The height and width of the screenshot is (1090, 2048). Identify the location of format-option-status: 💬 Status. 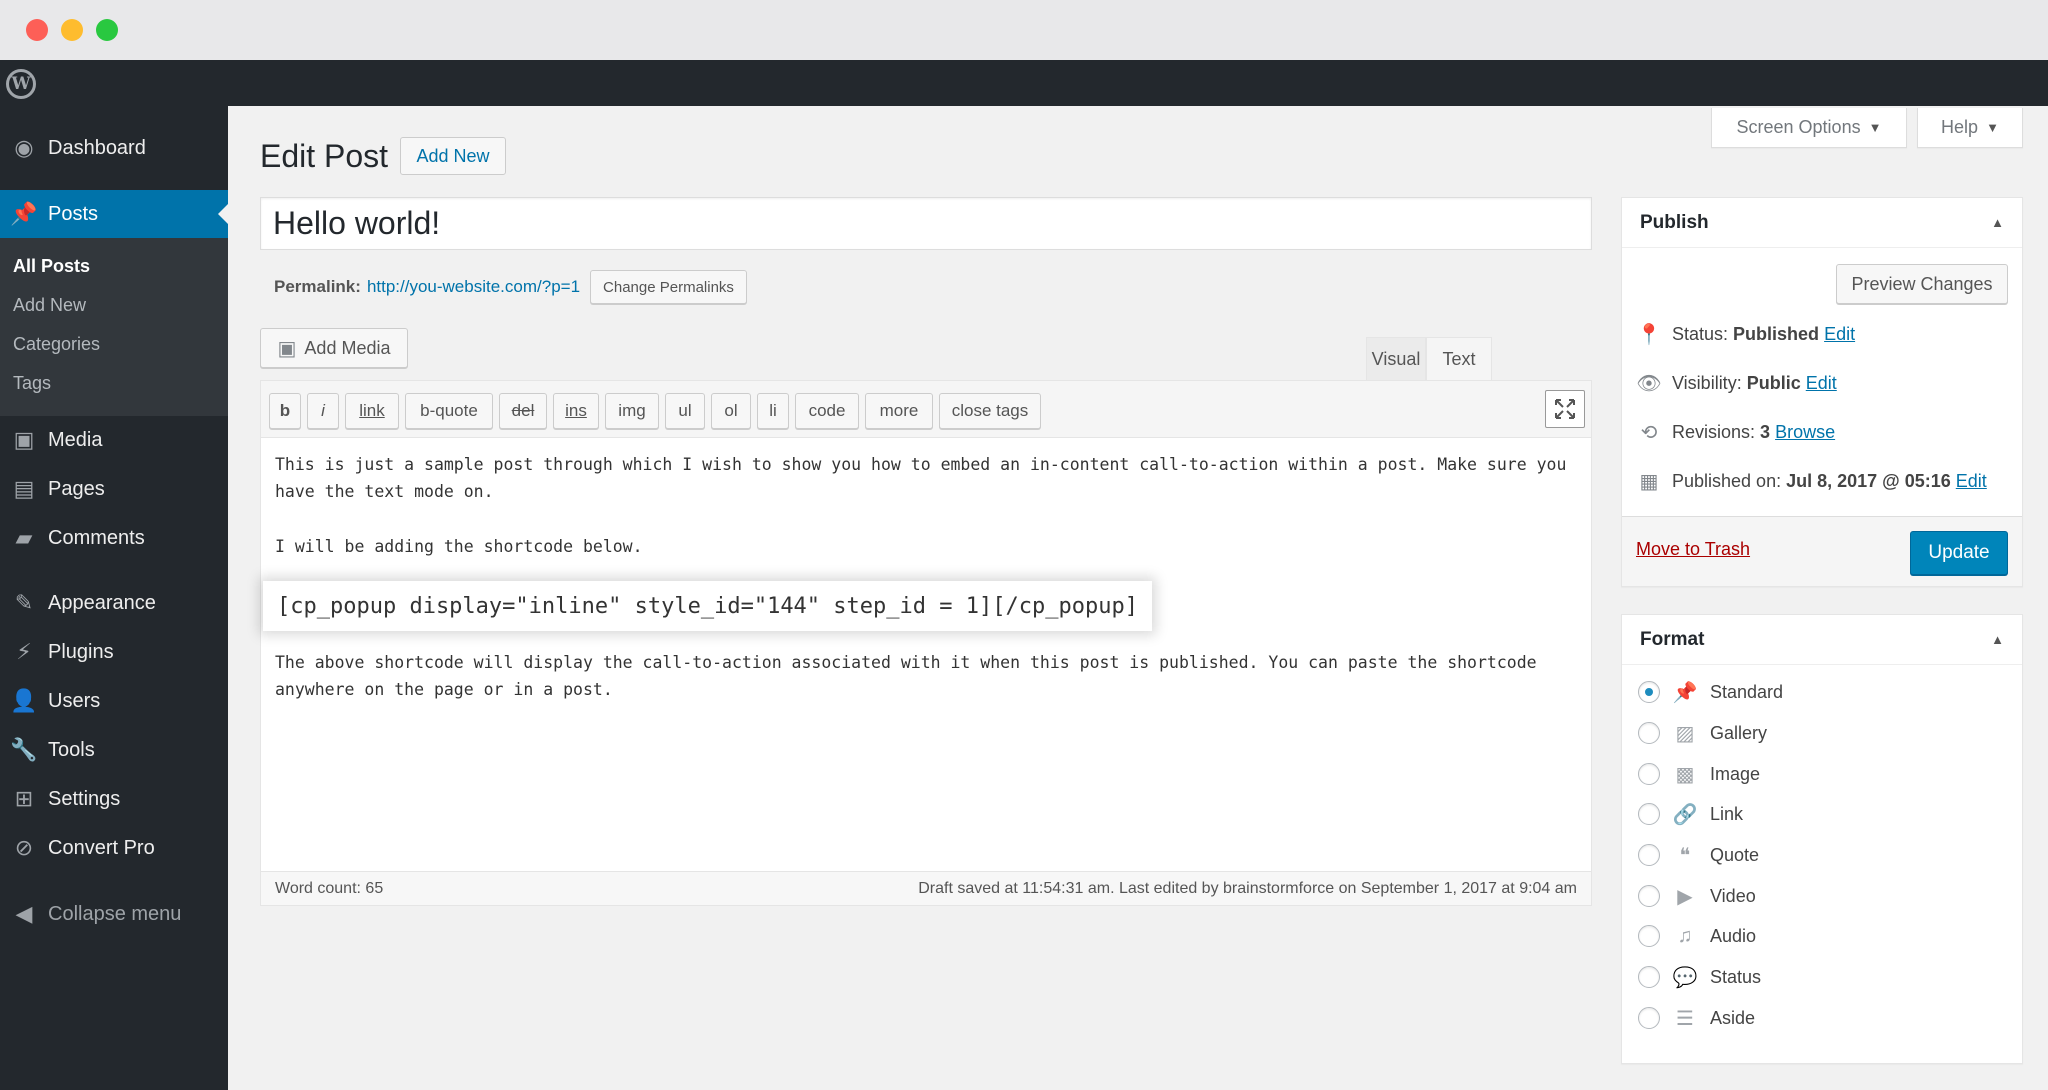
(1699, 977).